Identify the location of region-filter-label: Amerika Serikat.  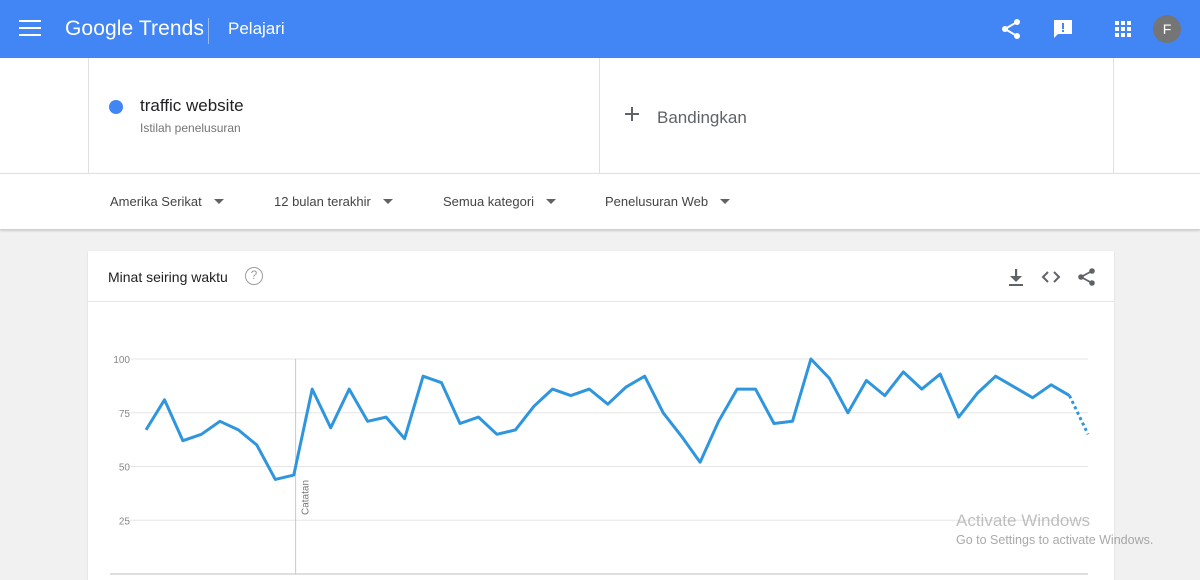
(156, 201).